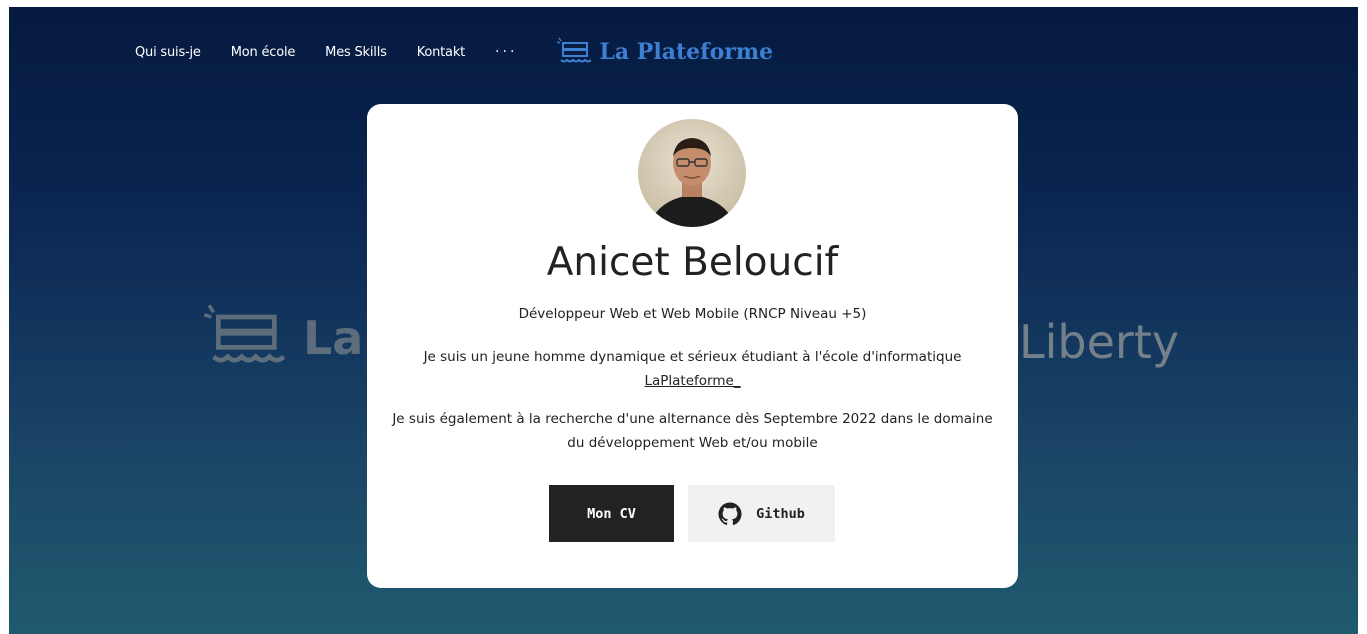  I want to click on github-icon, so click(730, 513).